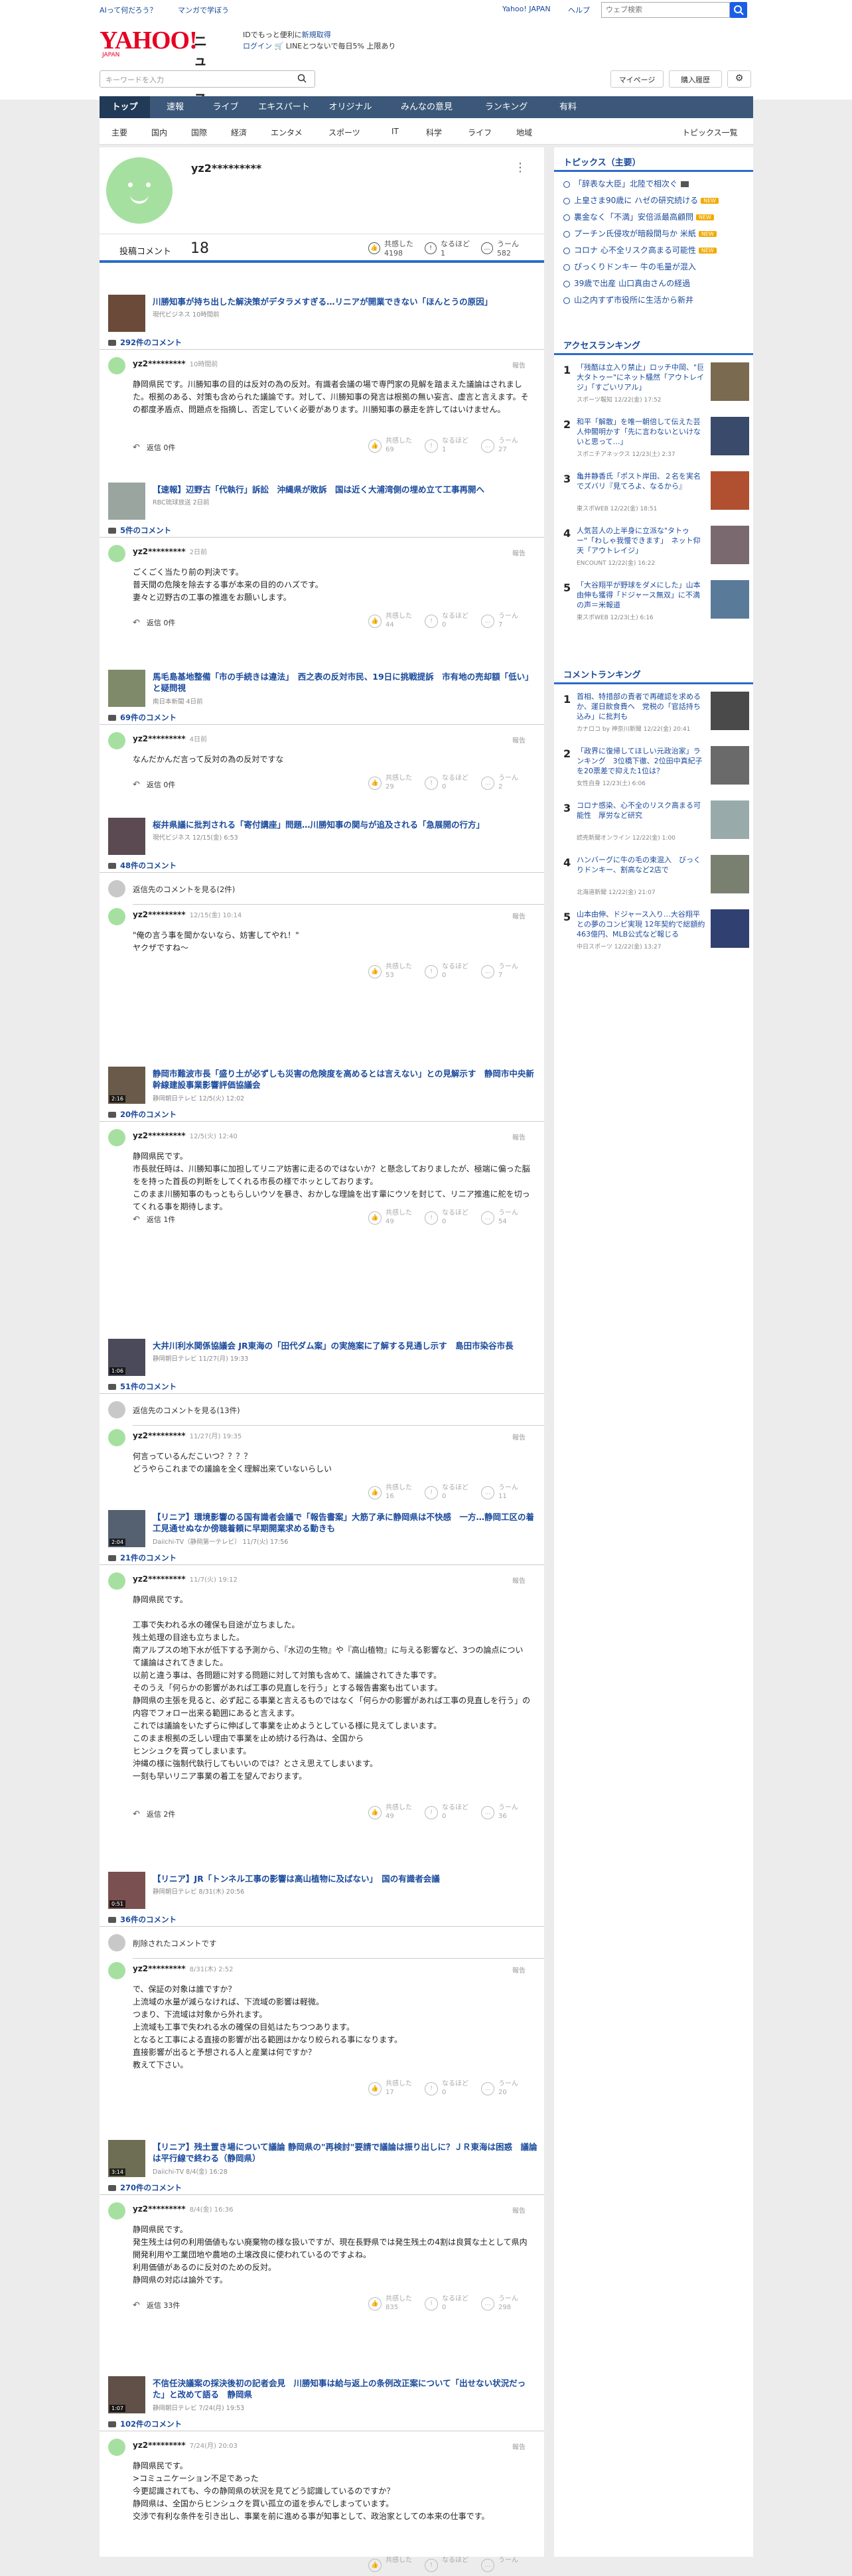 The height and width of the screenshot is (2576, 852). Describe the element at coordinates (126, 1358) in the screenshot. I see `article-thumbnail: 1:06` at that location.